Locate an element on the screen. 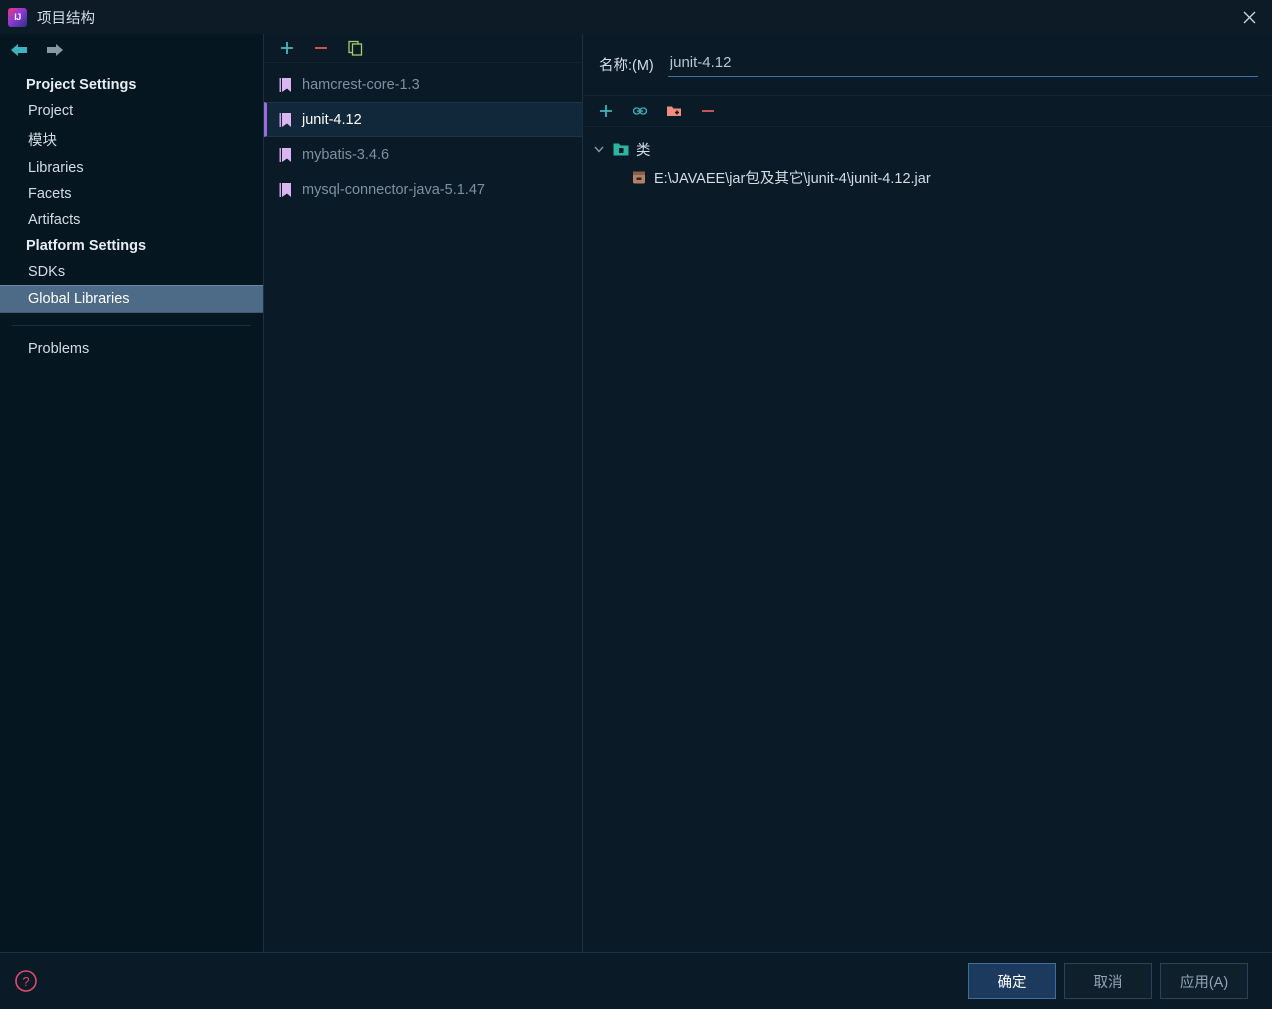 The image size is (1272, 1009). sidebar-group-project-settings: Project Settings is located at coordinates (81, 85).